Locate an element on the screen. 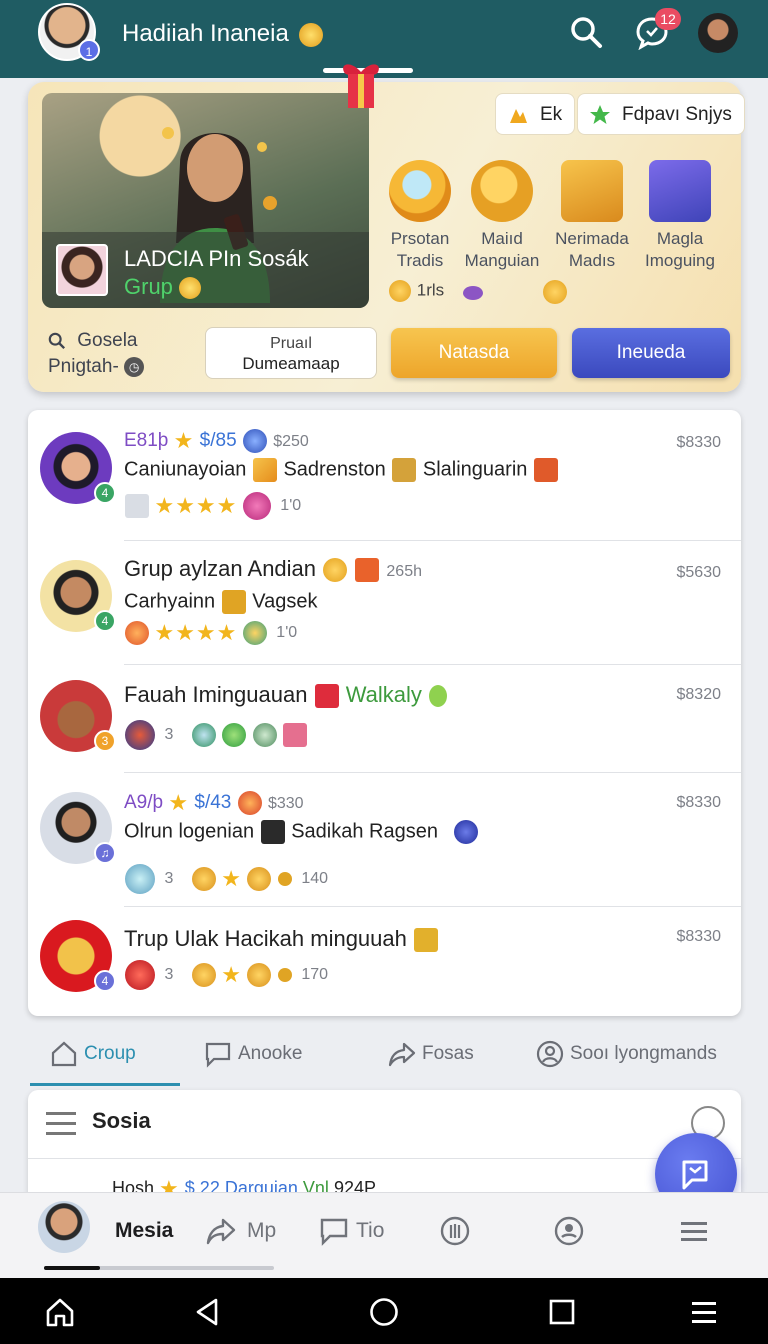 The height and width of the screenshot is (1344, 768). chip-star: Fdpavı Snjys is located at coordinates (661, 114).